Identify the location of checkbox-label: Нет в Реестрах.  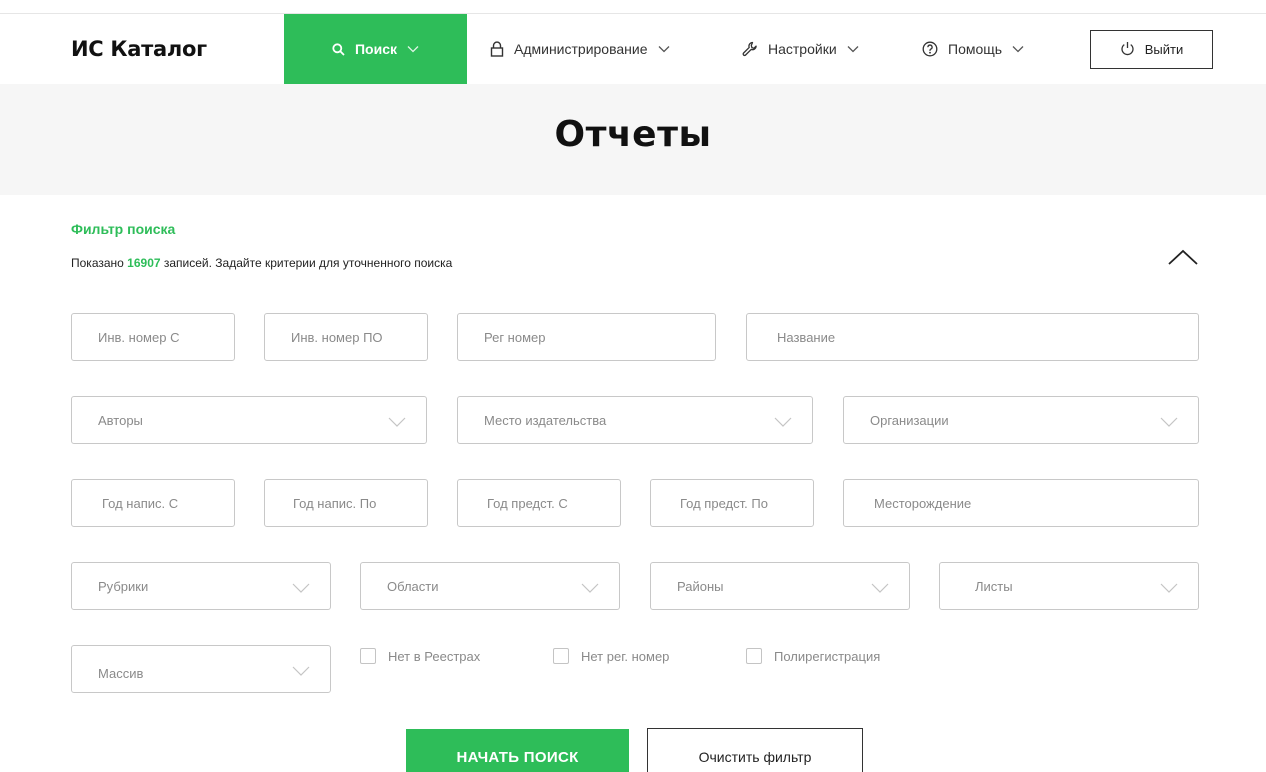
(434, 656).